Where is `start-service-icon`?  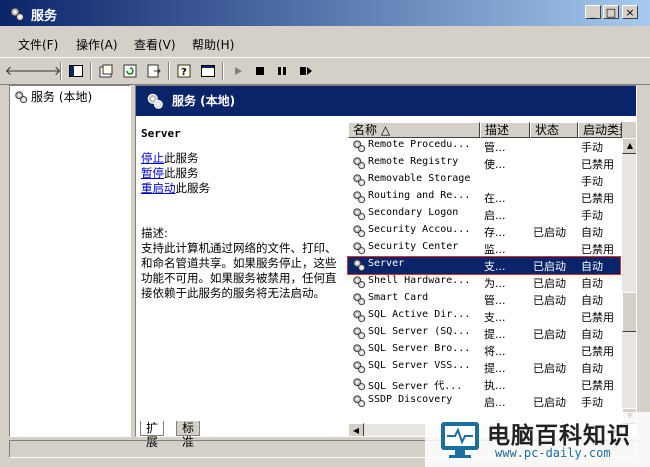
start-service-icon is located at coordinates (238, 71).